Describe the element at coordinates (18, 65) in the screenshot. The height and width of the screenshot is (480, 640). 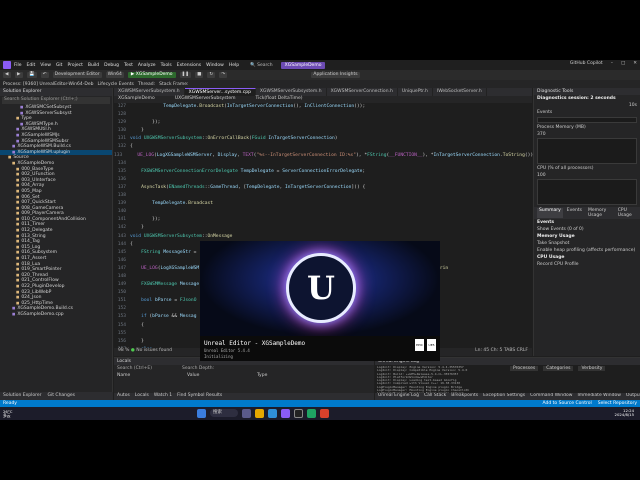
I see `menu-item-file: File` at that location.